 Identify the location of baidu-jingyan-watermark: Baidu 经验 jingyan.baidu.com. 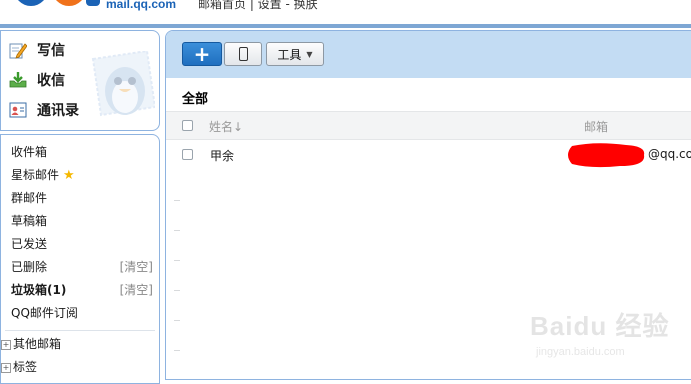
(610, 331).